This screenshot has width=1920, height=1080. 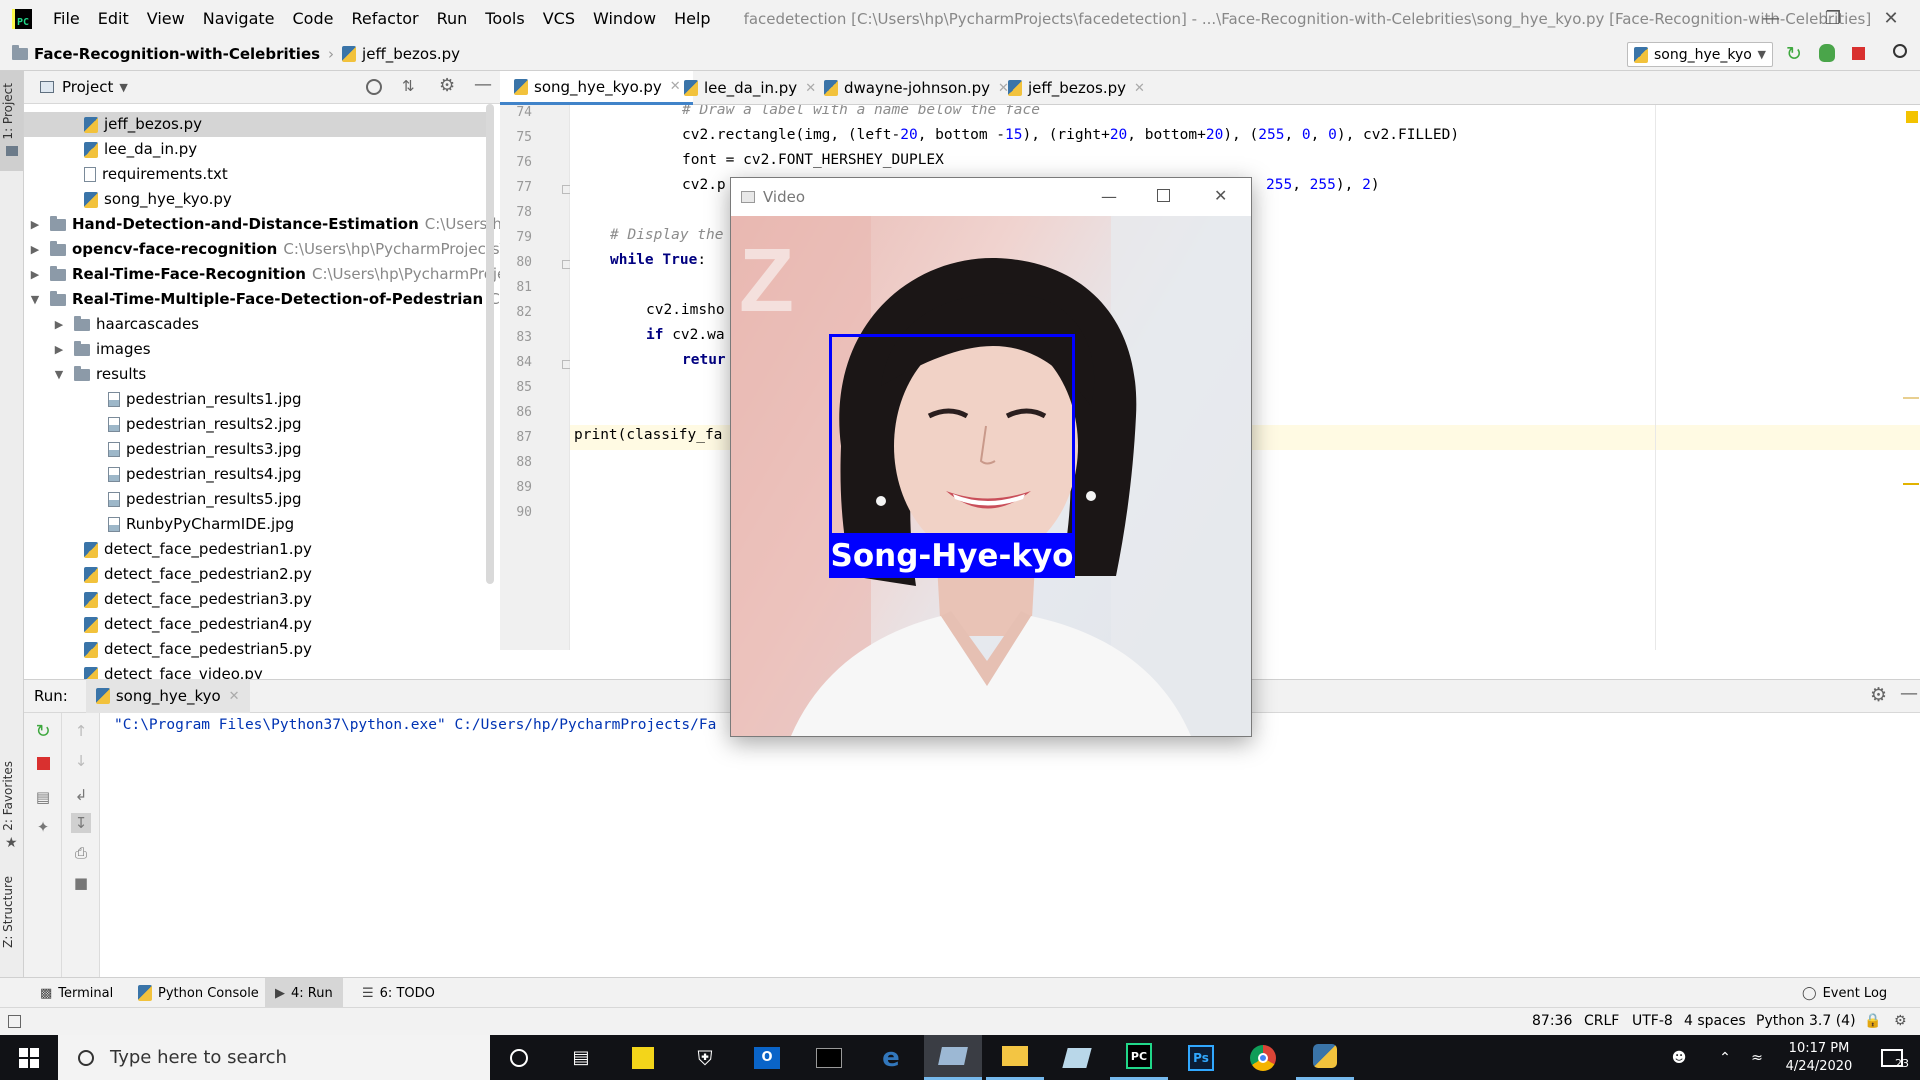 I want to click on tree-item-pedestrian-results5: pedestrian_results5.jpg, so click(x=205, y=499).